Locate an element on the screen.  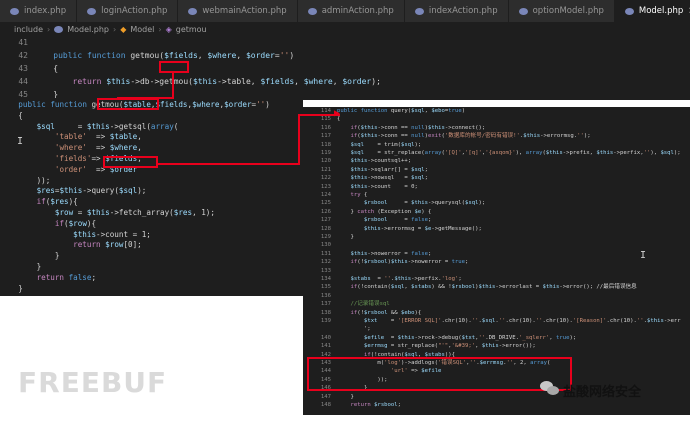
line-number: 128 is located at coordinates (325, 228).